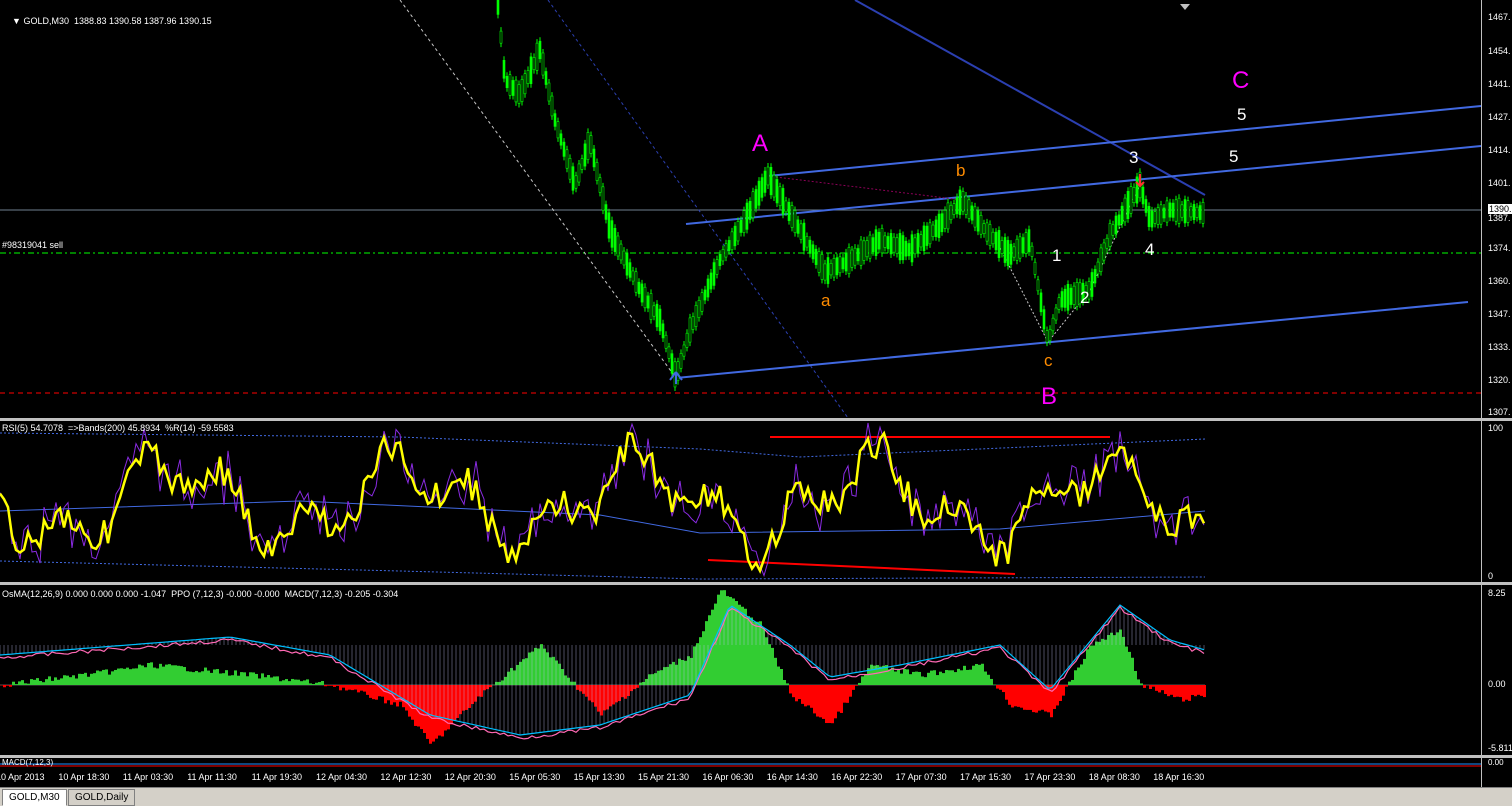  Describe the element at coordinates (1499, 380) in the screenshot. I see `price-tick: 1320.` at that location.